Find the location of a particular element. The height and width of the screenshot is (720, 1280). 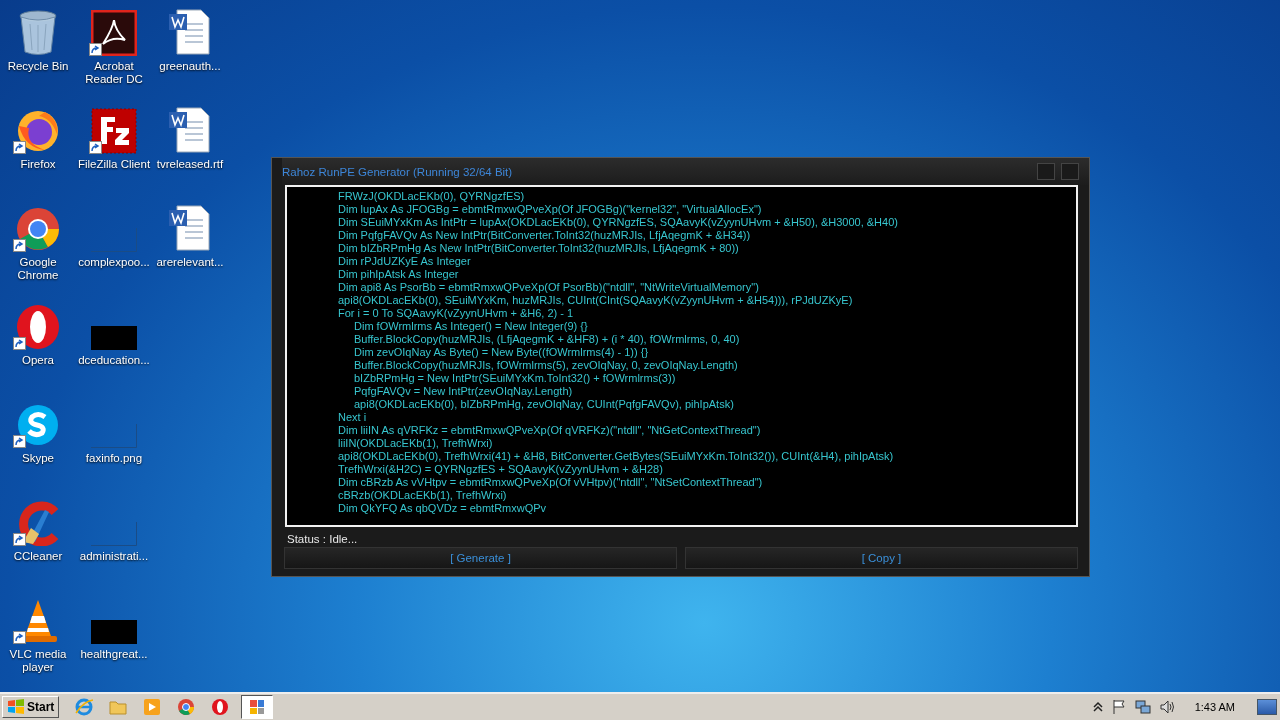

flag-icon is located at coordinates (1118, 707).